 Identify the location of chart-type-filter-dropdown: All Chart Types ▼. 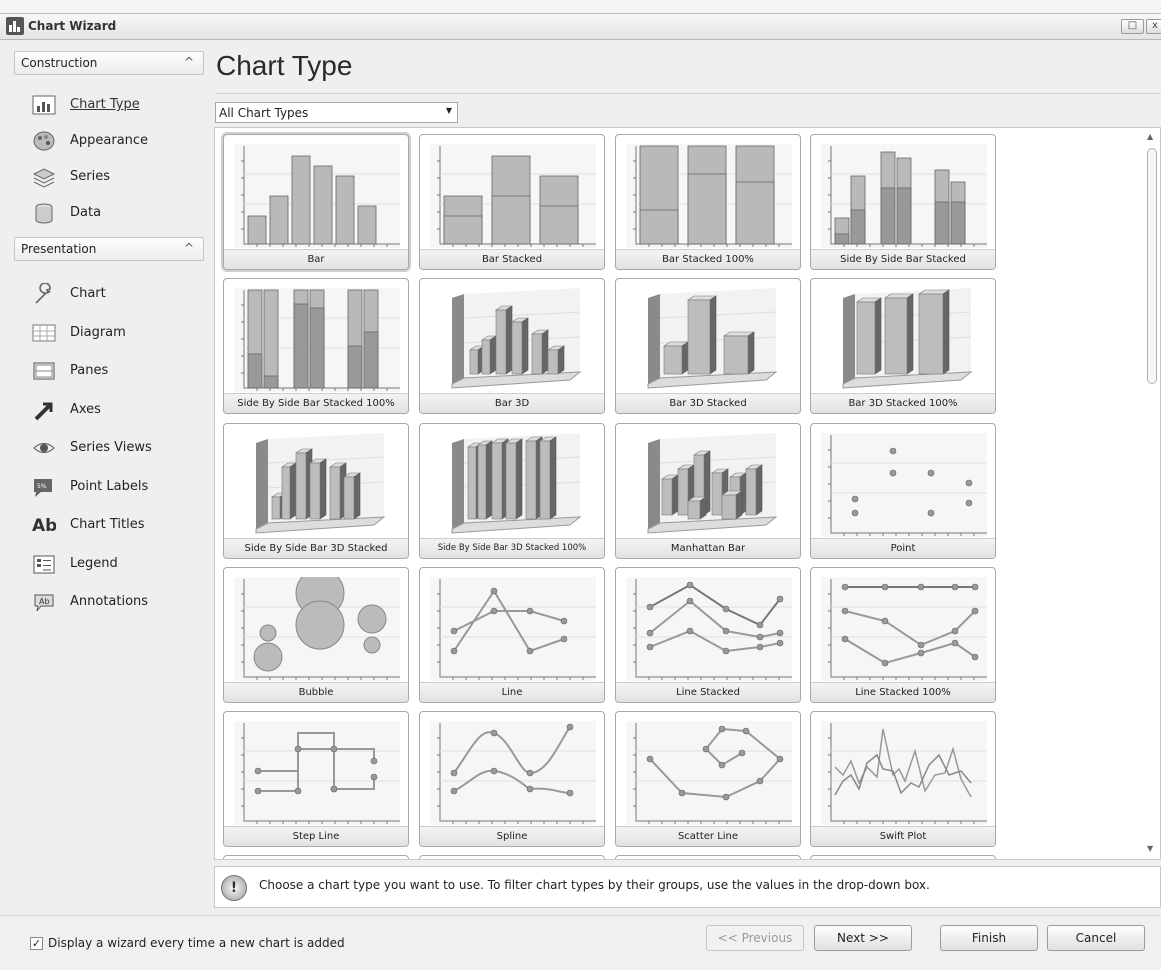
(336, 112).